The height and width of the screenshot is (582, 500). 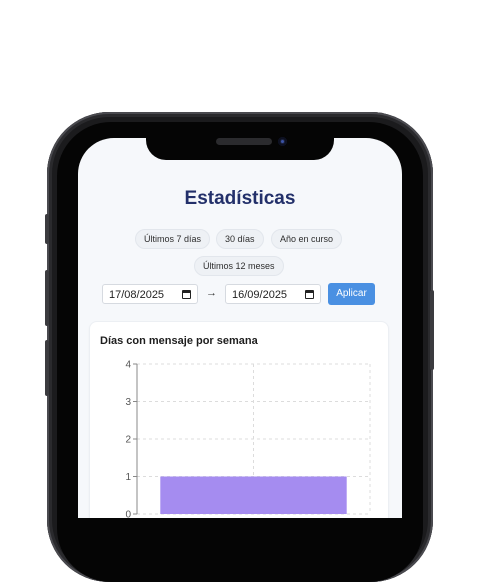 What do you see at coordinates (307, 239) in the screenshot?
I see `preset-current-year: Año en curso` at bounding box center [307, 239].